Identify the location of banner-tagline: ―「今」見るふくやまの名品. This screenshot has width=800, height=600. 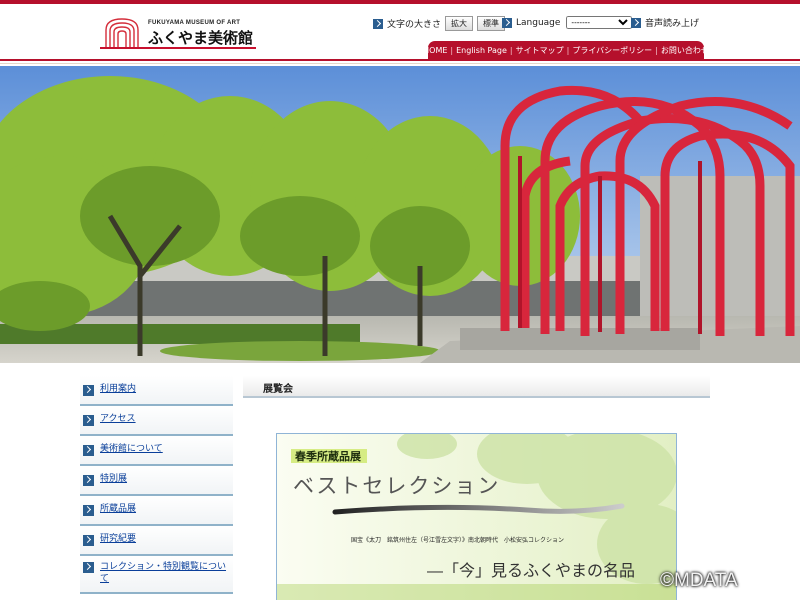
(531, 570).